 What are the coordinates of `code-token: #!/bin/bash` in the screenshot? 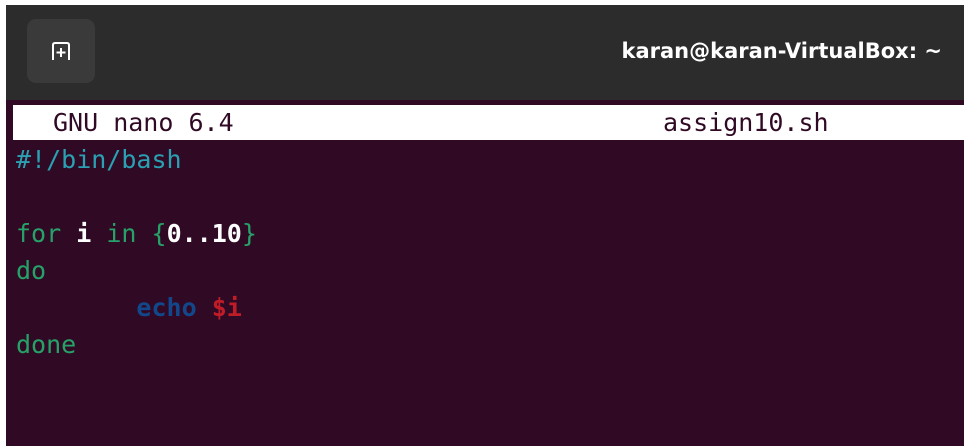 It's located at (99, 159).